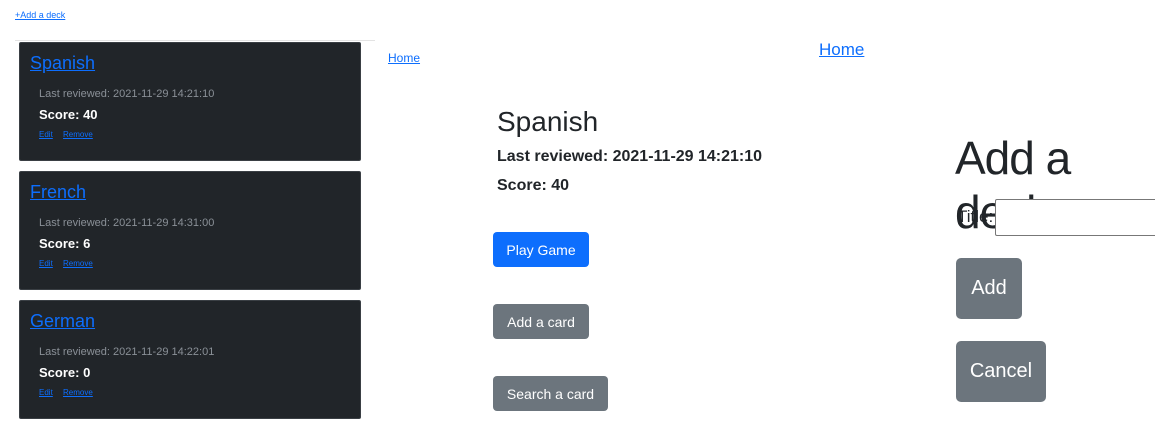 The image size is (1155, 423). Describe the element at coordinates (1075, 217) in the screenshot. I see `title-input` at that location.